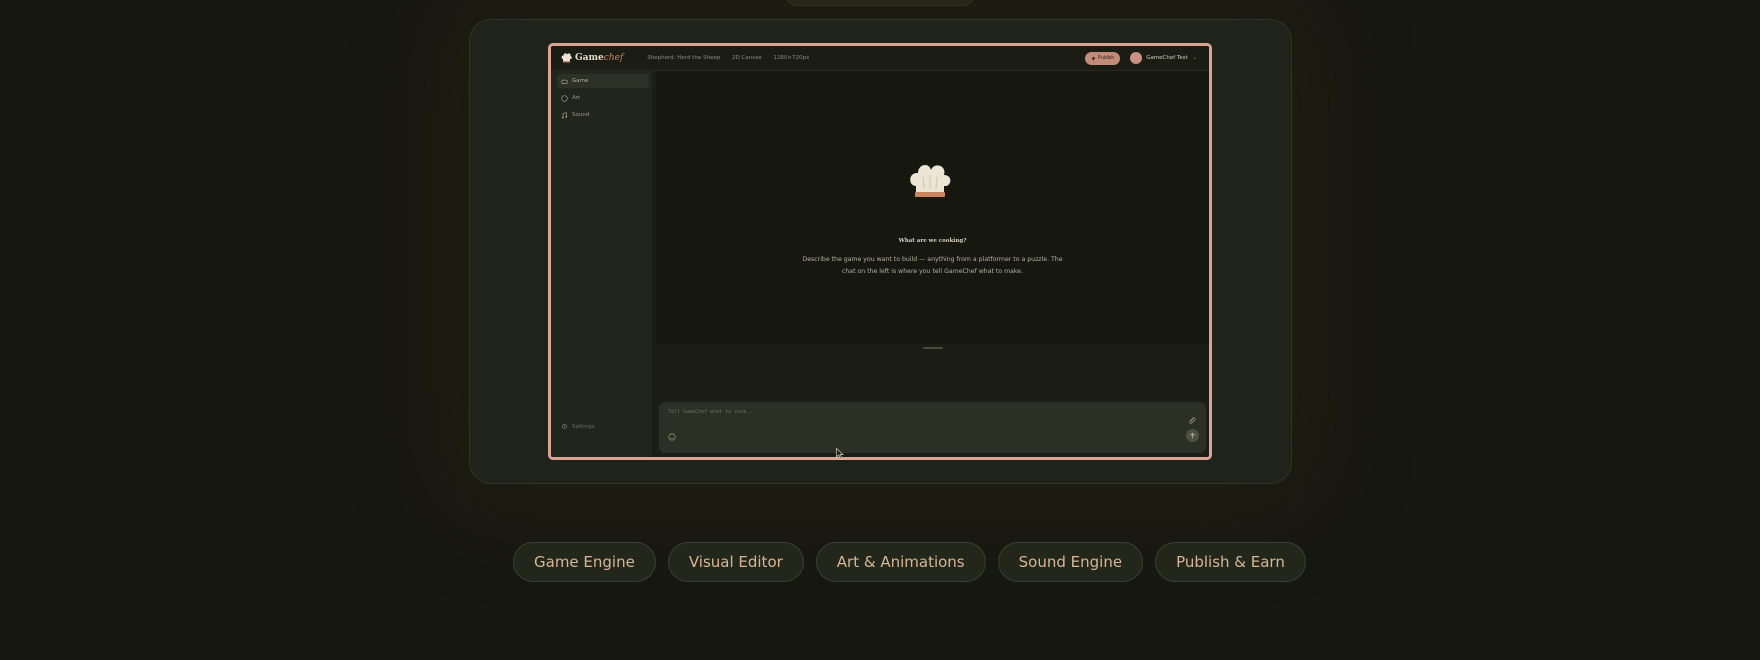  I want to click on avatar, so click(1136, 58).